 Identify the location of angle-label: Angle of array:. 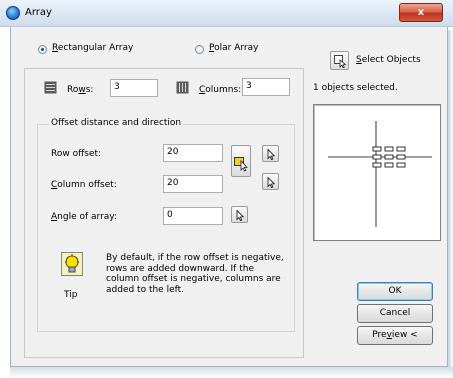
(84, 217).